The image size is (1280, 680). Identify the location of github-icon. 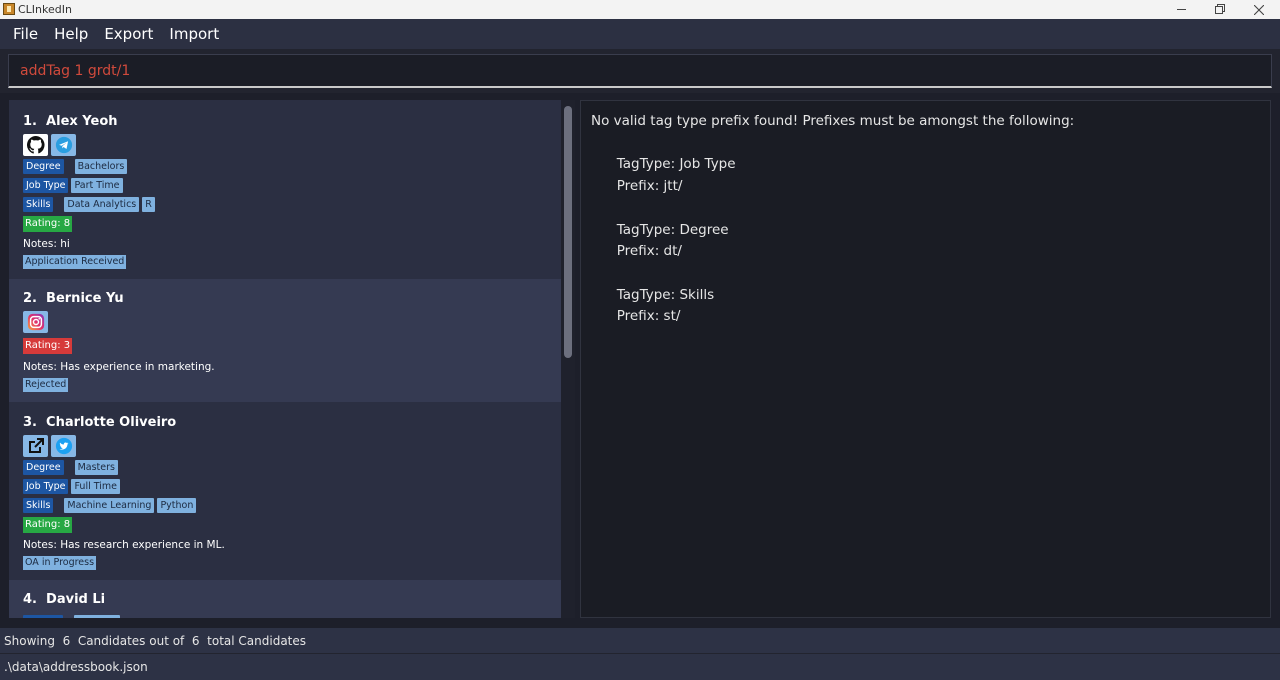
(35, 145).